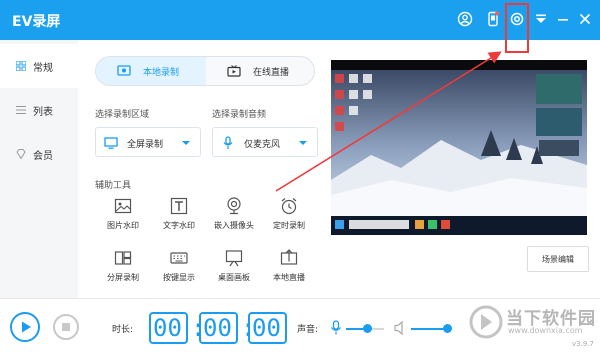  What do you see at coordinates (123, 277) in the screenshot?
I see `tool-label: 分屏录制` at bounding box center [123, 277].